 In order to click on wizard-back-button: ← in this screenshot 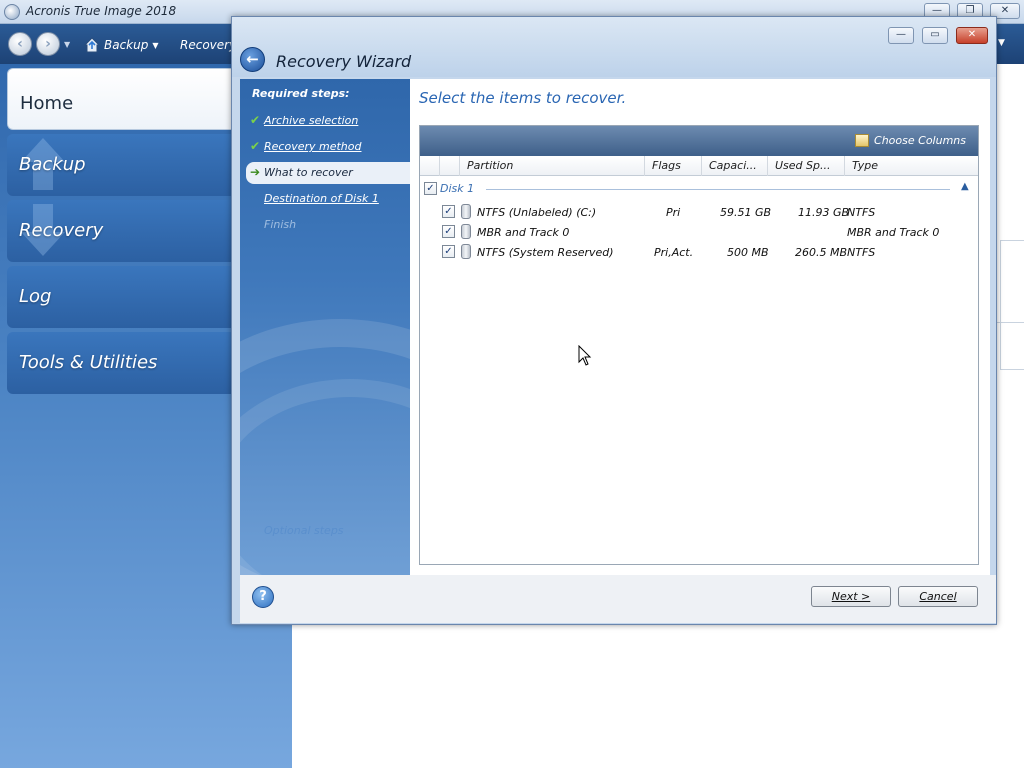, I will do `click(252, 59)`.